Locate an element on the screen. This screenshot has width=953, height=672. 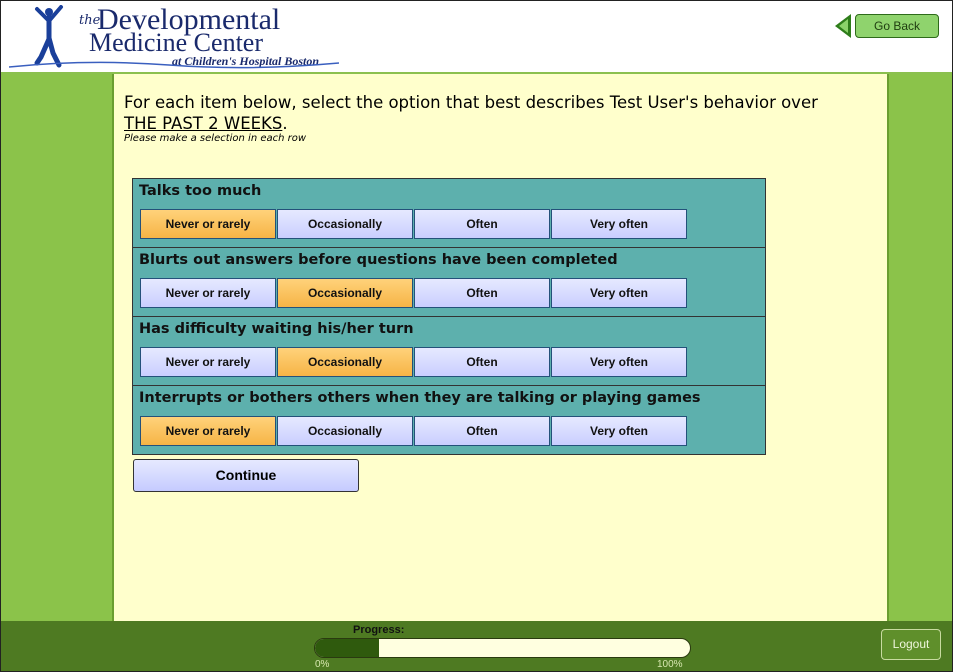
continue-button: Continue is located at coordinates (246, 475).